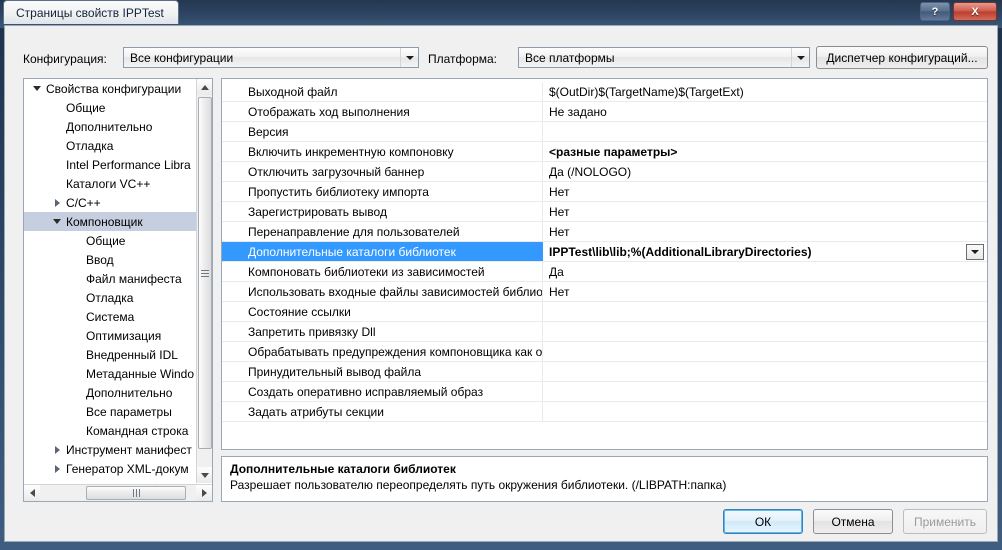  Describe the element at coordinates (90, 12) in the screenshot. I see `window-title: Страницы свойств IPPTest` at that location.